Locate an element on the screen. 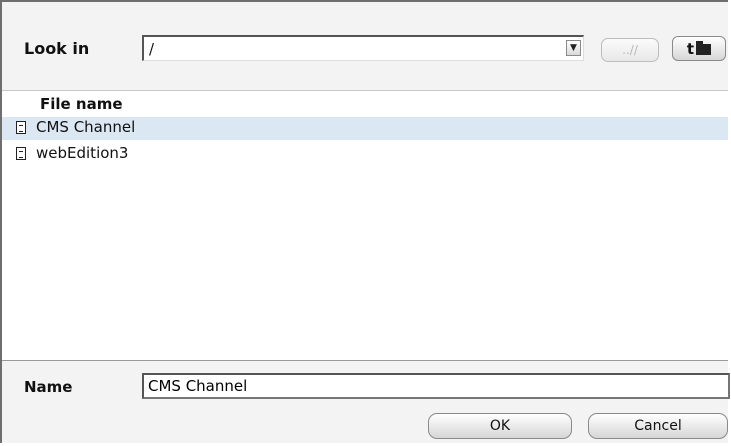 This screenshot has height=446, width=731. new-folder-button: t is located at coordinates (699, 48).